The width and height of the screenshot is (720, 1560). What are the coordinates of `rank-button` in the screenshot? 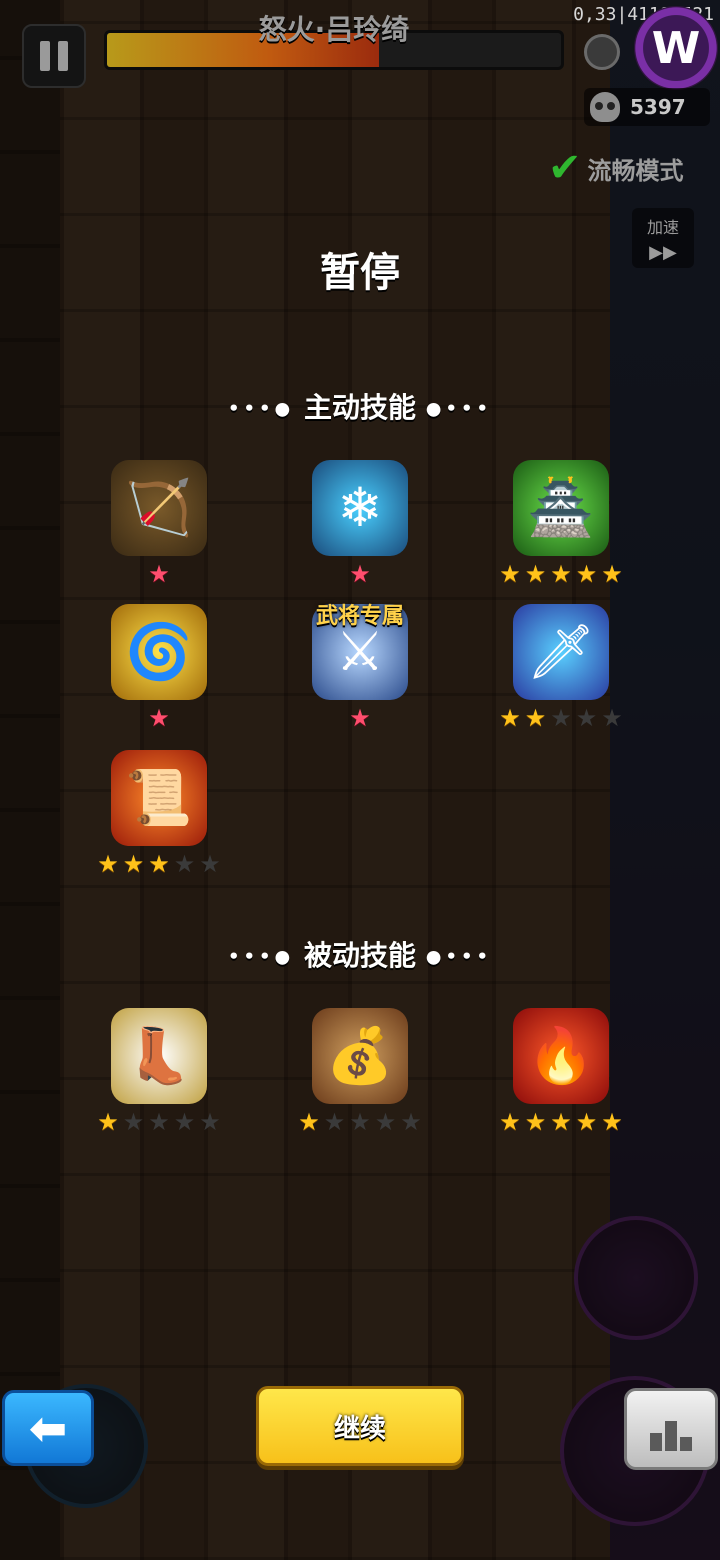 It's located at (671, 1429).